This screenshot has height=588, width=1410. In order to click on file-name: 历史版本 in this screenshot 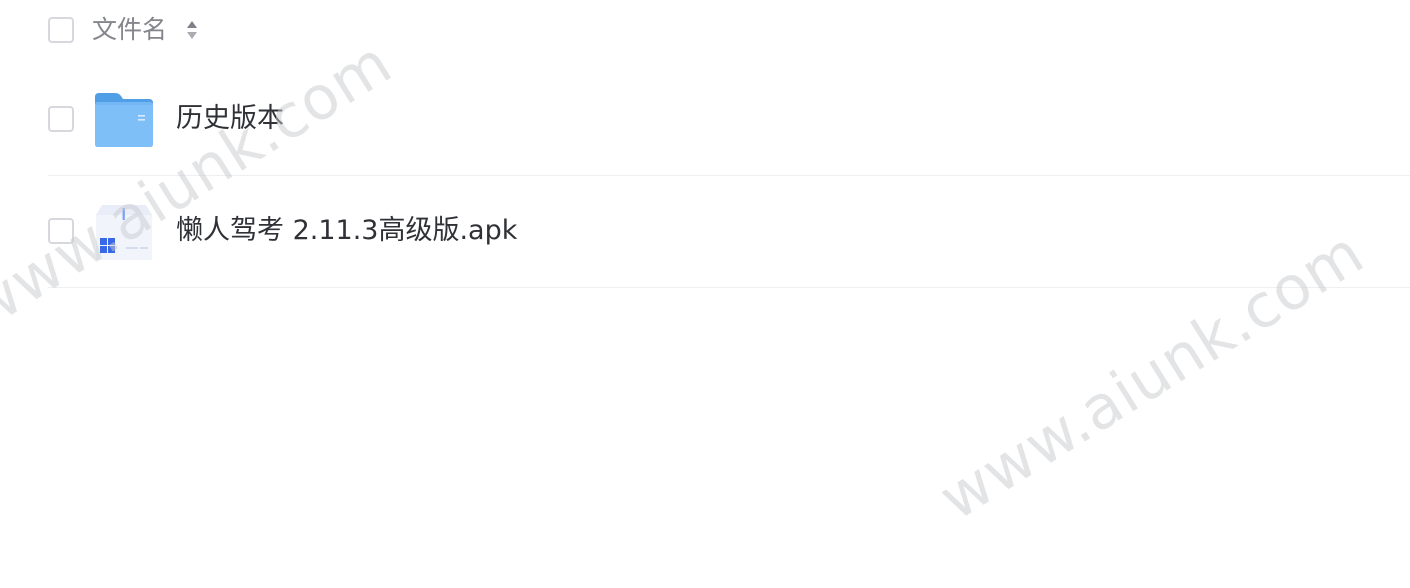, I will do `click(230, 119)`.